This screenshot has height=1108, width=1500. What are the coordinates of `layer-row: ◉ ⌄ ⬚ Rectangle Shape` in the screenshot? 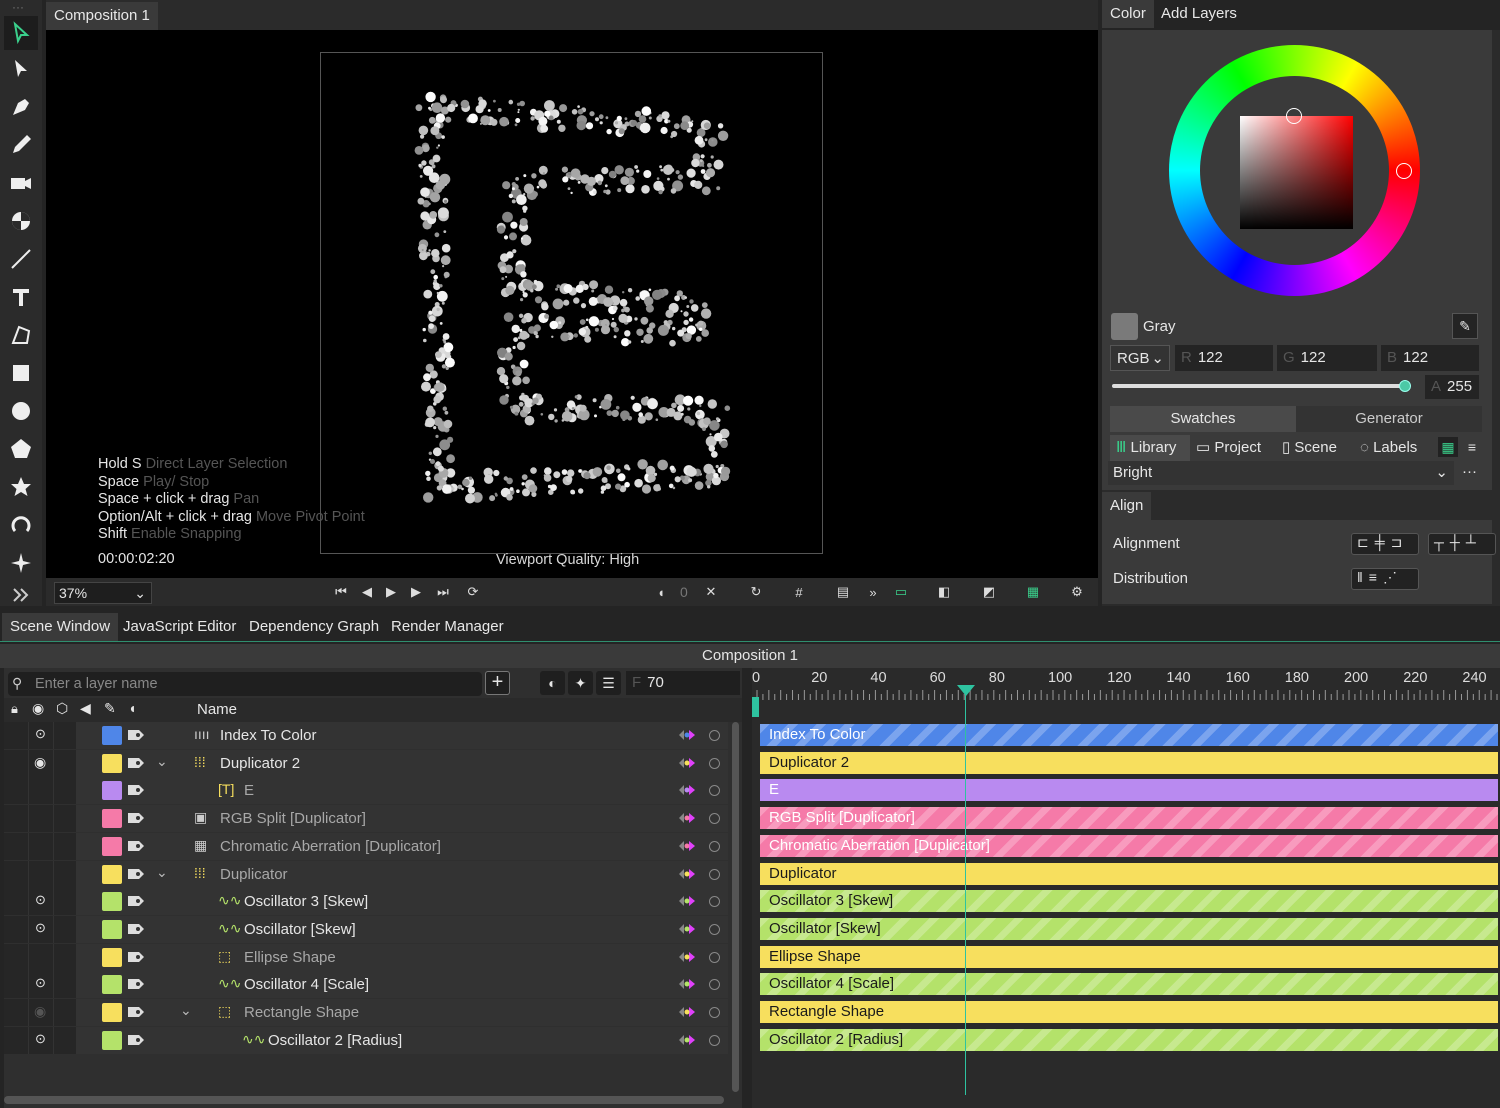 It's located at (366, 1012).